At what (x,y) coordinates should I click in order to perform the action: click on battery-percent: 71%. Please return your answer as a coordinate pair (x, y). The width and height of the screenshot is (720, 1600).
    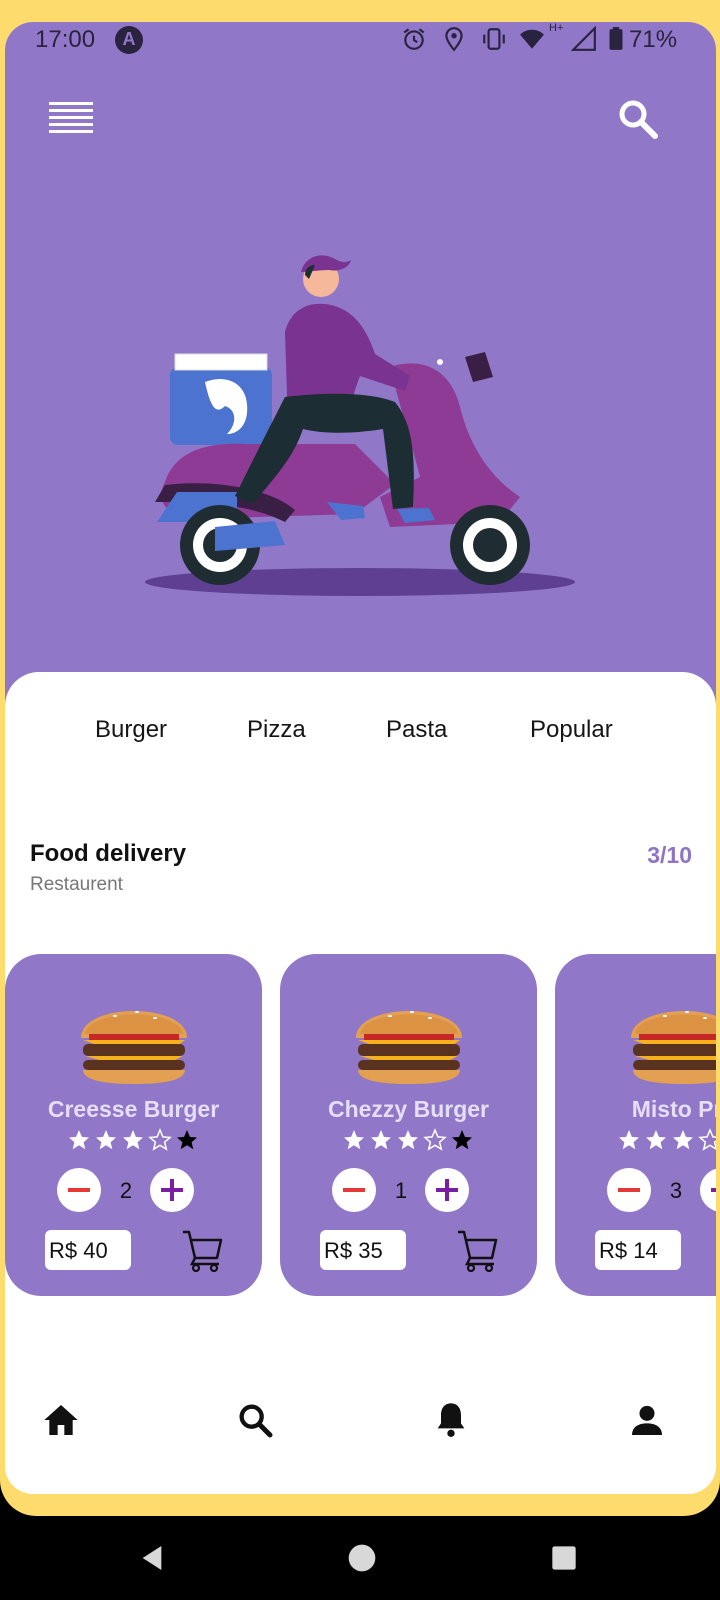
    Looking at the image, I should click on (653, 39).